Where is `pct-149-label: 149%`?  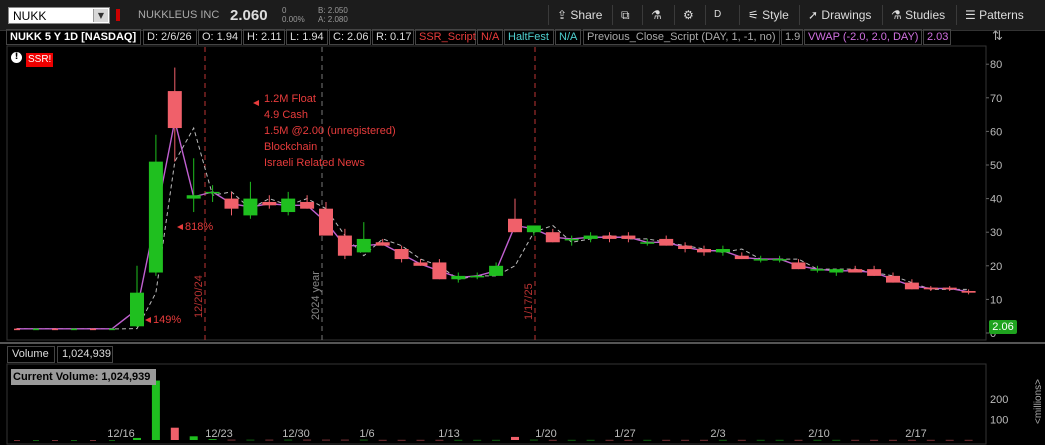
pct-149-label: 149% is located at coordinates (167, 320).